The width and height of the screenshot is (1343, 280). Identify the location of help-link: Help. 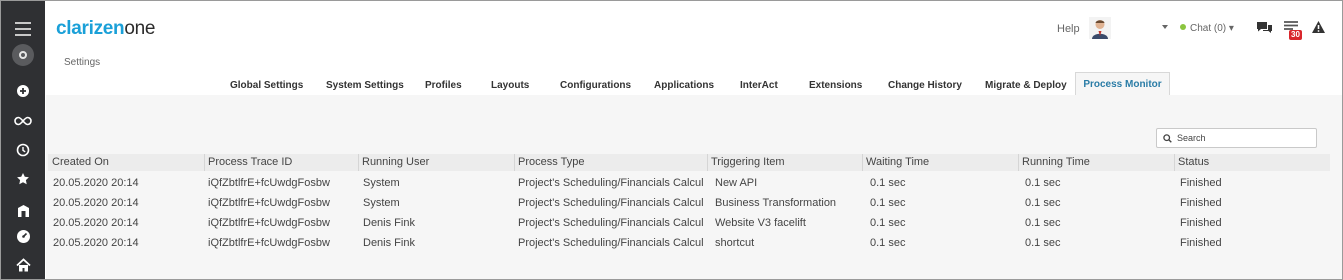
(1068, 29).